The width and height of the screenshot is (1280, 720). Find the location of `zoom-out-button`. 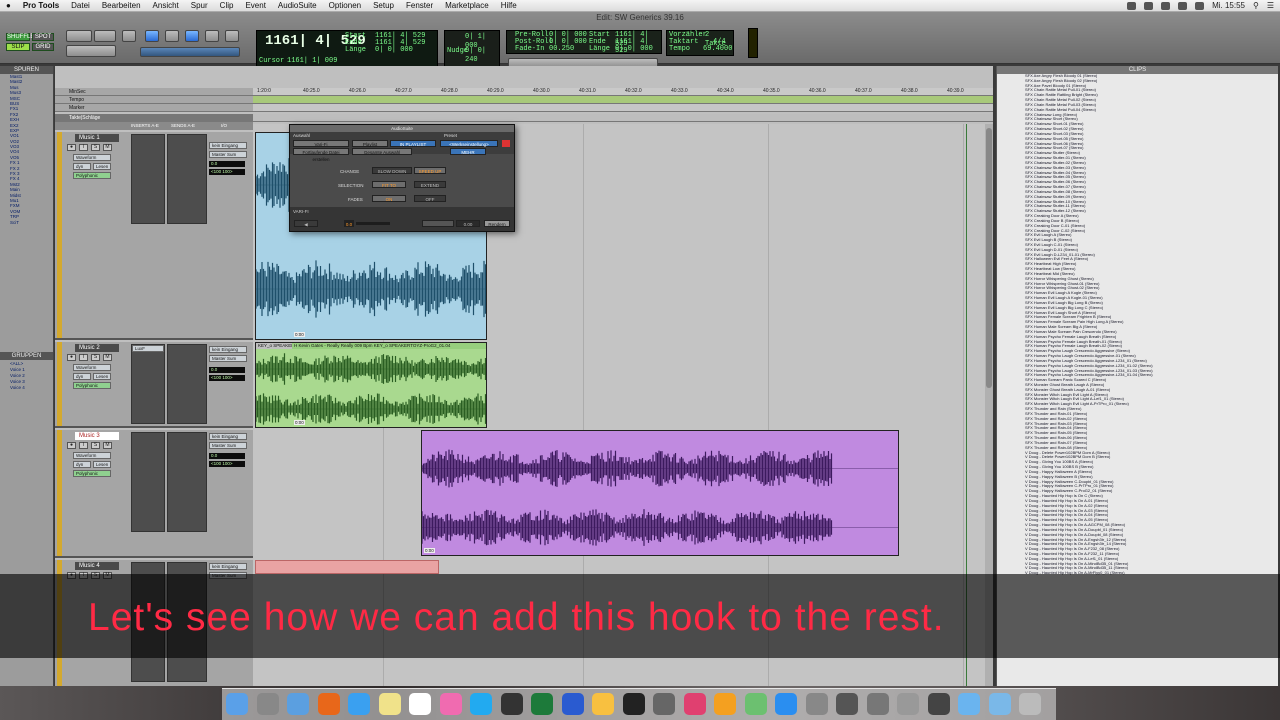

zoom-out-button is located at coordinates (105, 36).